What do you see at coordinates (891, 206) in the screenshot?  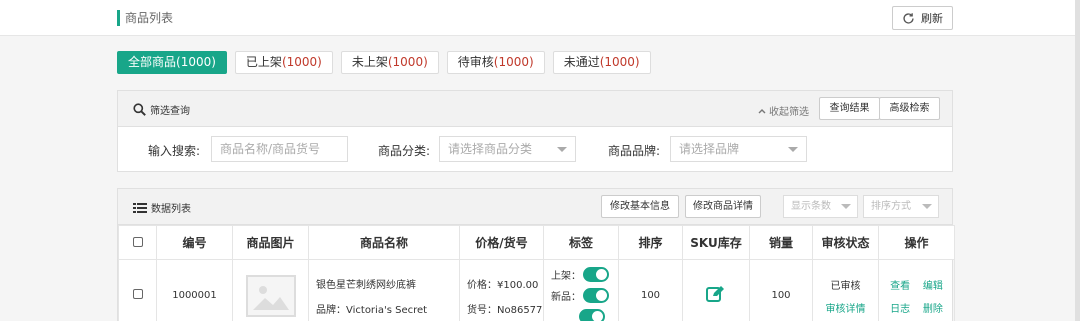 I see `sort-placeholder: 排序方式` at bounding box center [891, 206].